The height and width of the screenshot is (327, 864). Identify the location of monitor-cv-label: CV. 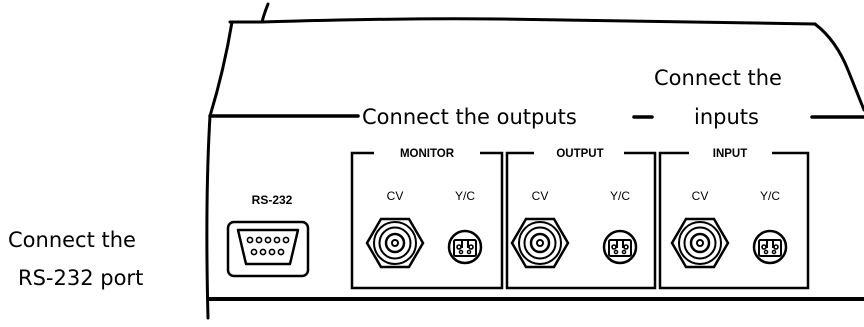
(395, 196).